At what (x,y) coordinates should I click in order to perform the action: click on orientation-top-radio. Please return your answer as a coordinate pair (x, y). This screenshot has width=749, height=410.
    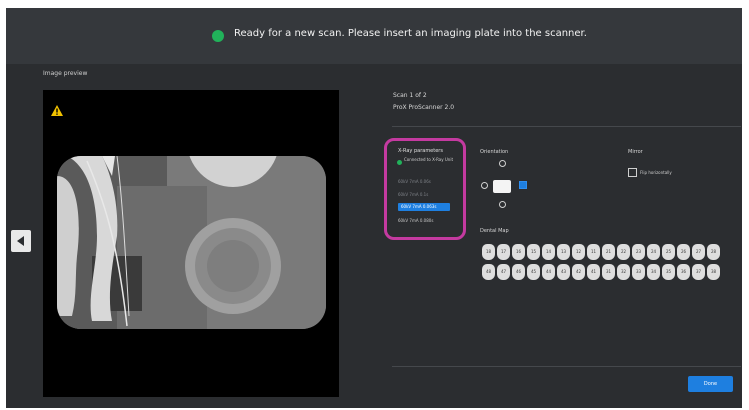
    Looking at the image, I should click on (502, 163).